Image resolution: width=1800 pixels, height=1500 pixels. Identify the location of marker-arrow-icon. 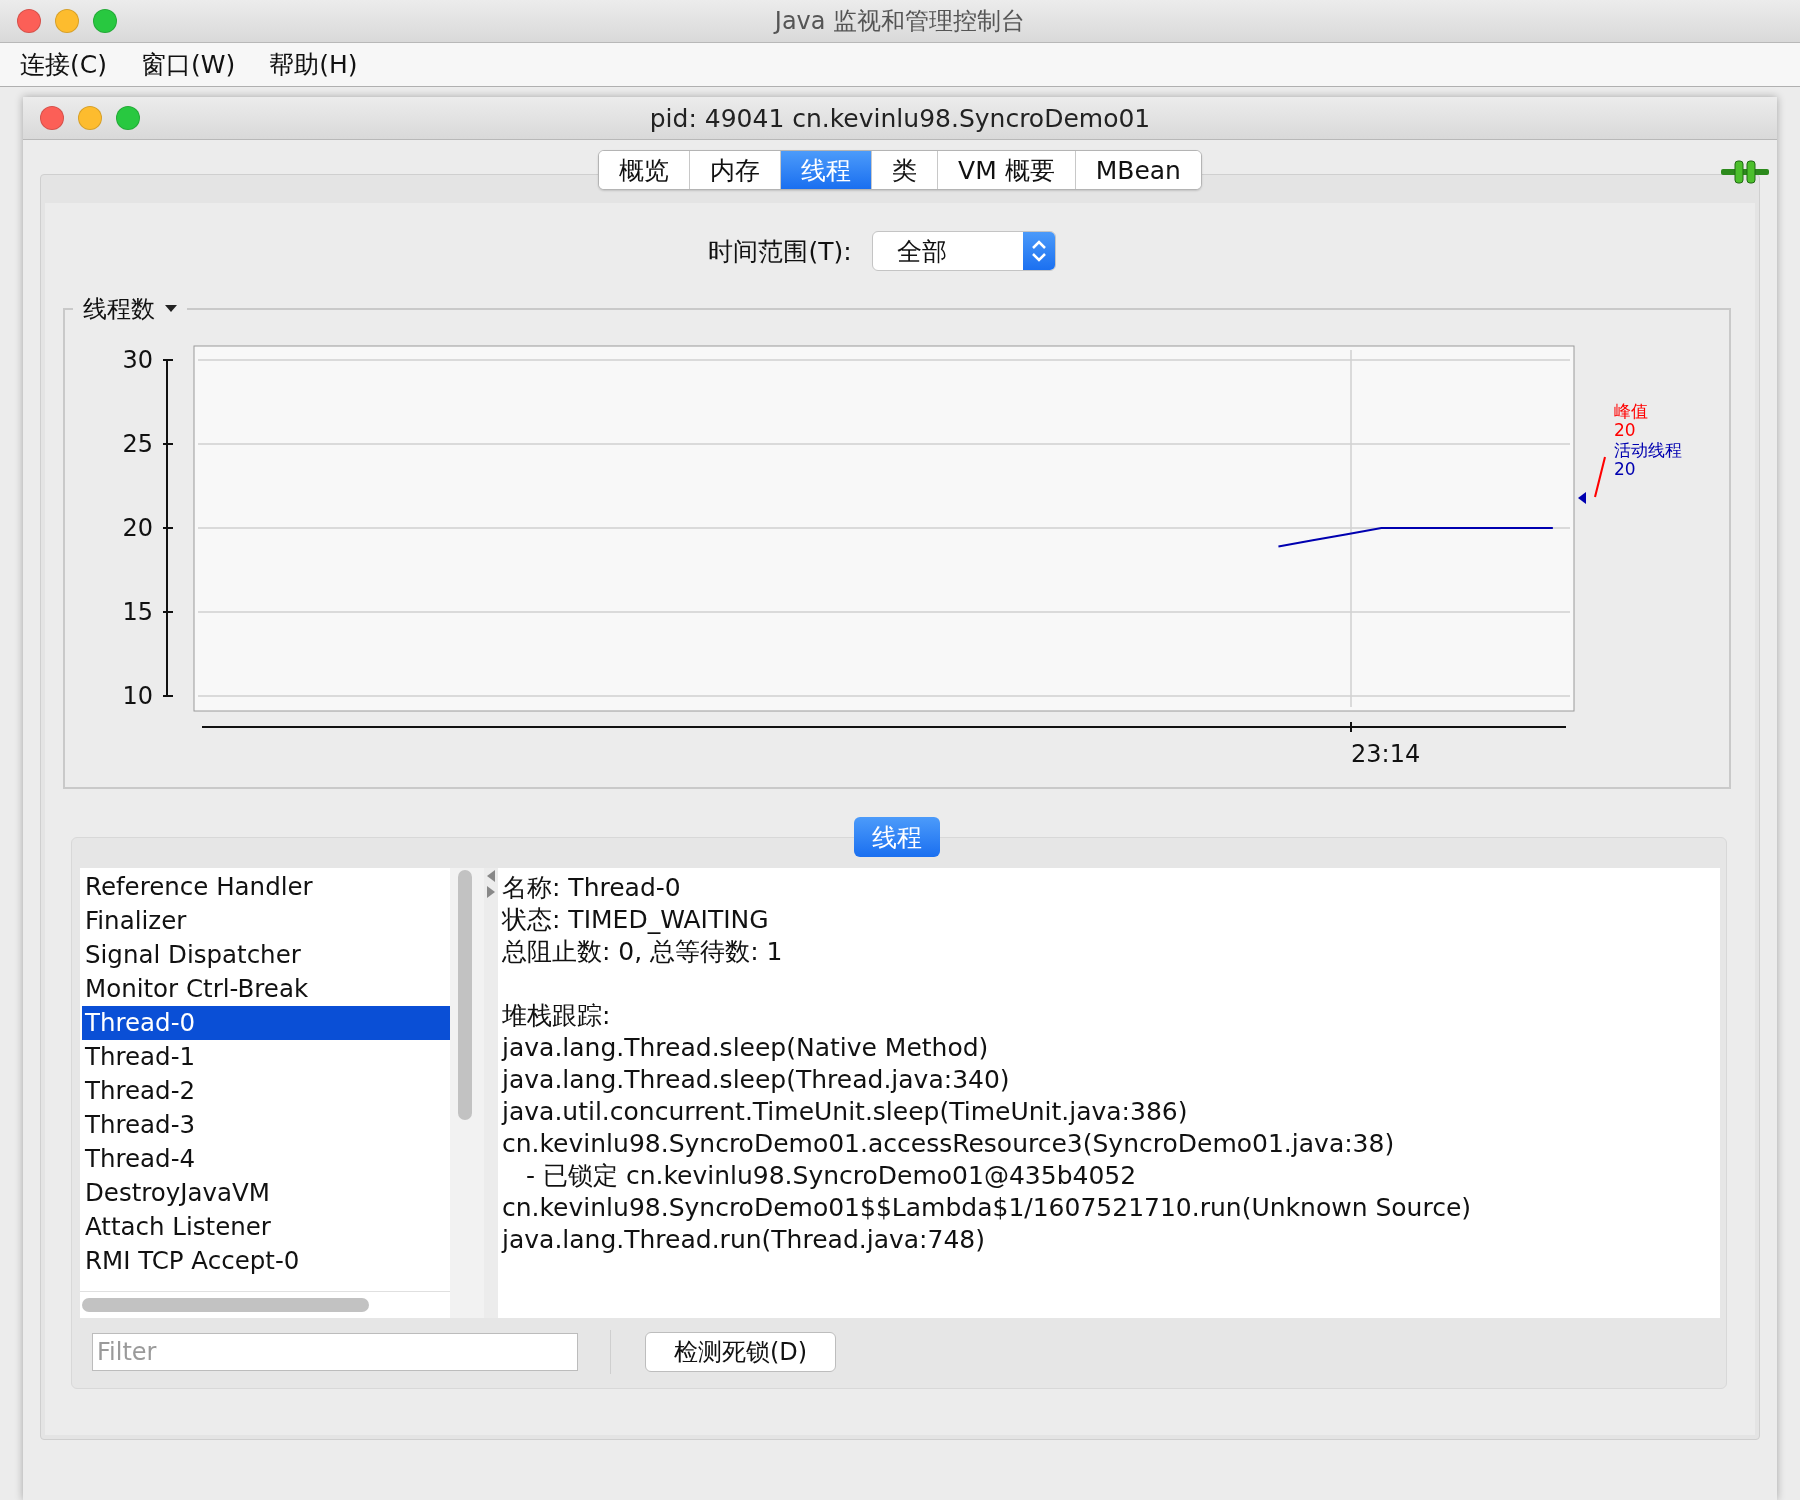
(1582, 498).